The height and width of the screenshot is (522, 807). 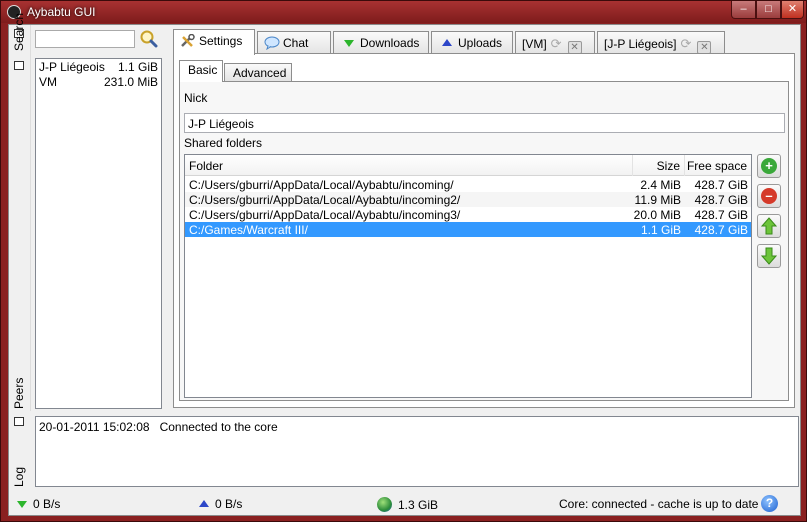 I want to click on tab-settings: Settings, so click(x=214, y=42).